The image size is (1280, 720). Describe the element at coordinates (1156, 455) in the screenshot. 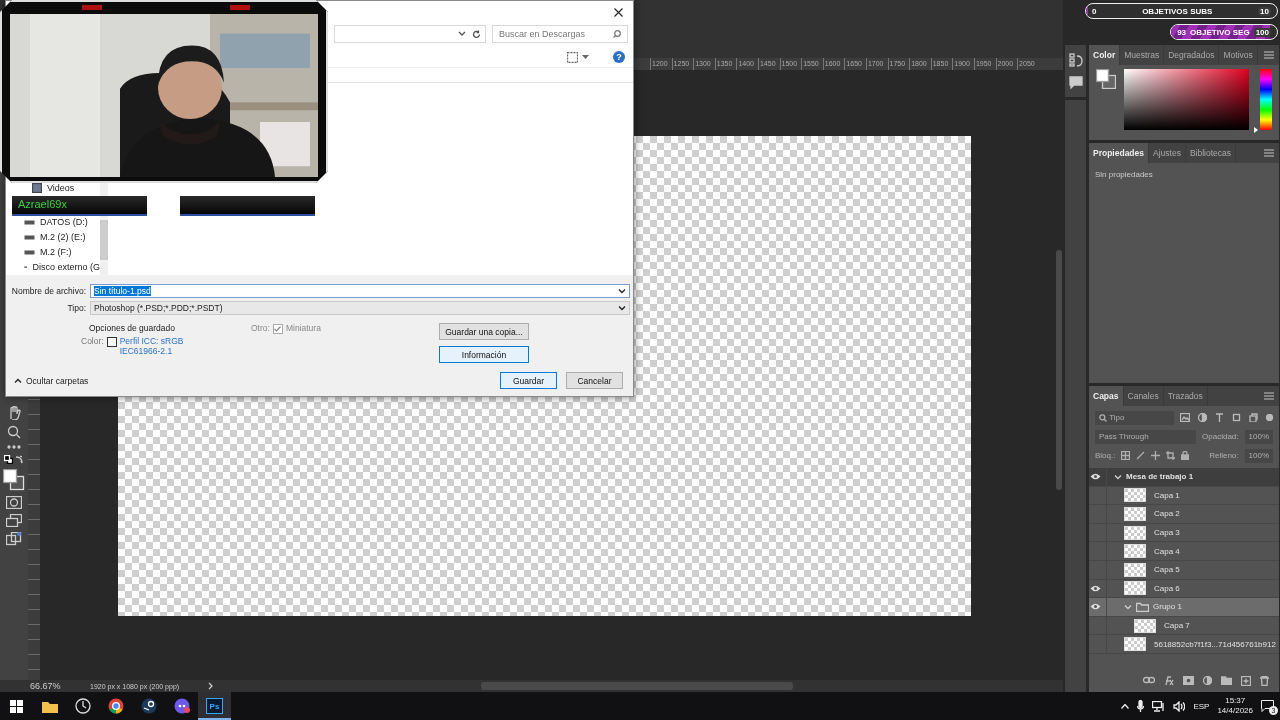

I see `move-icon` at that location.